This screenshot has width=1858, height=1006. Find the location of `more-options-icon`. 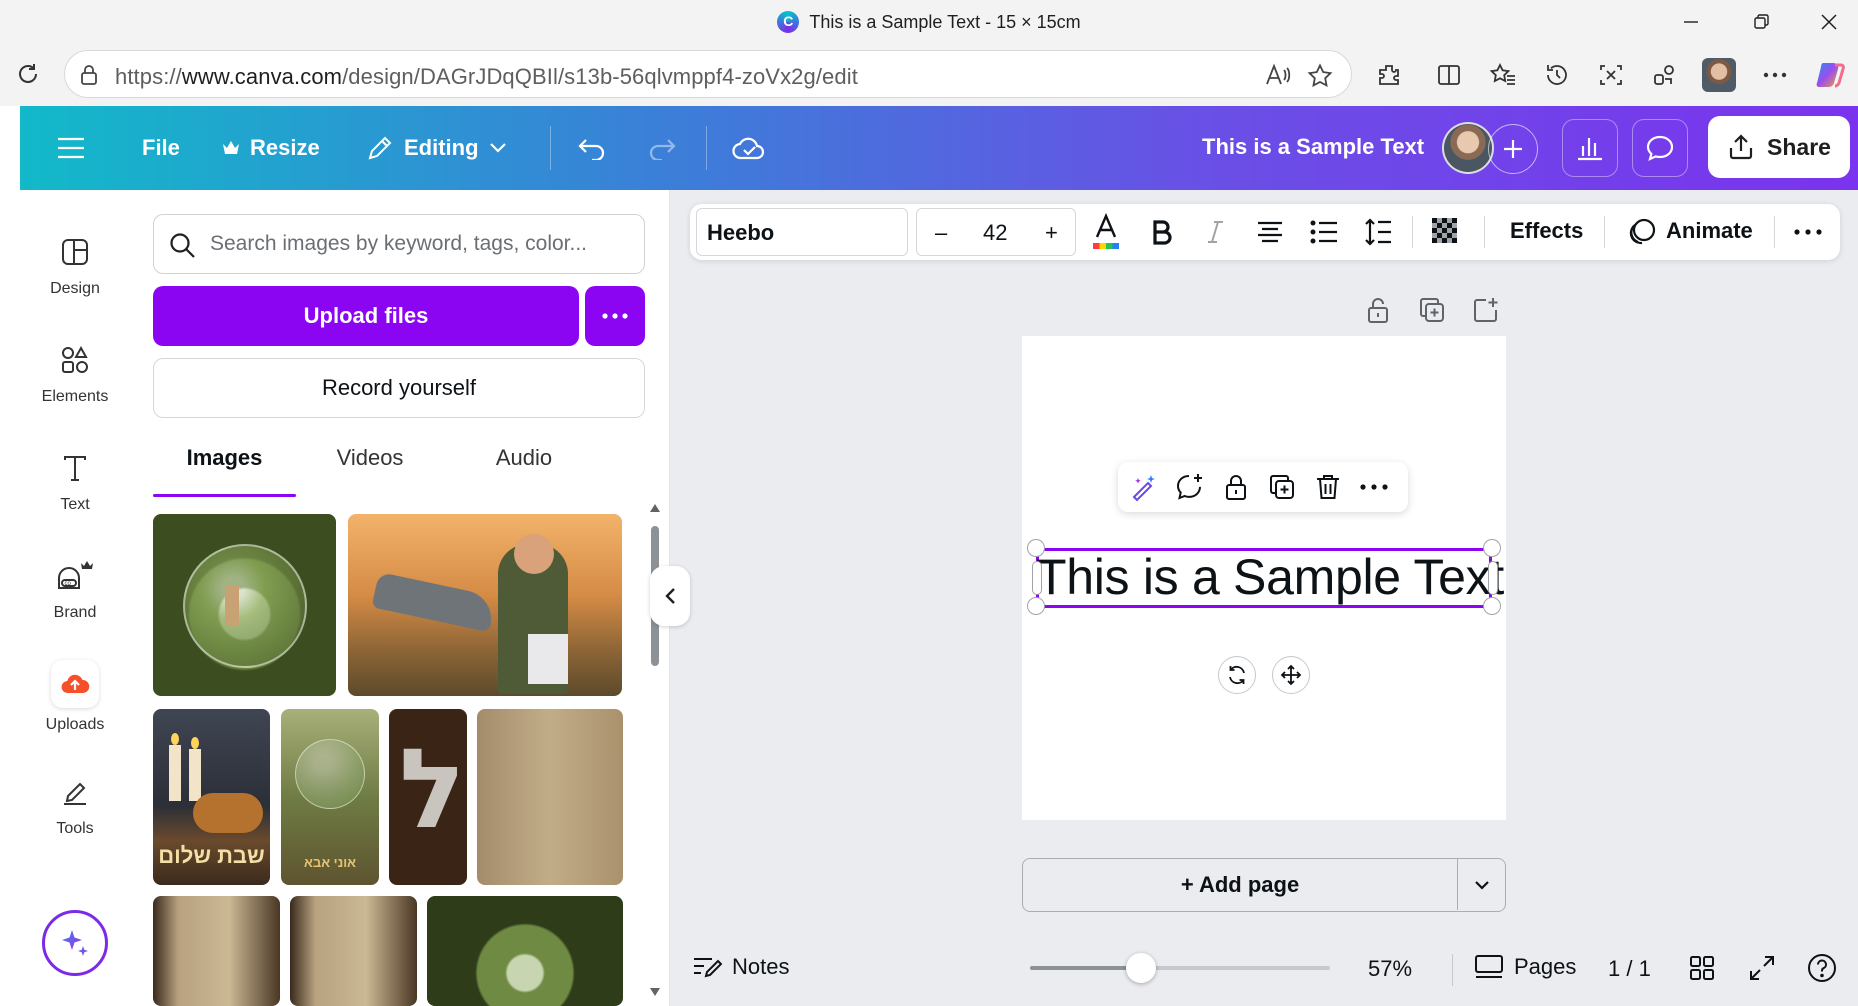

more-options-icon is located at coordinates (1775, 75).